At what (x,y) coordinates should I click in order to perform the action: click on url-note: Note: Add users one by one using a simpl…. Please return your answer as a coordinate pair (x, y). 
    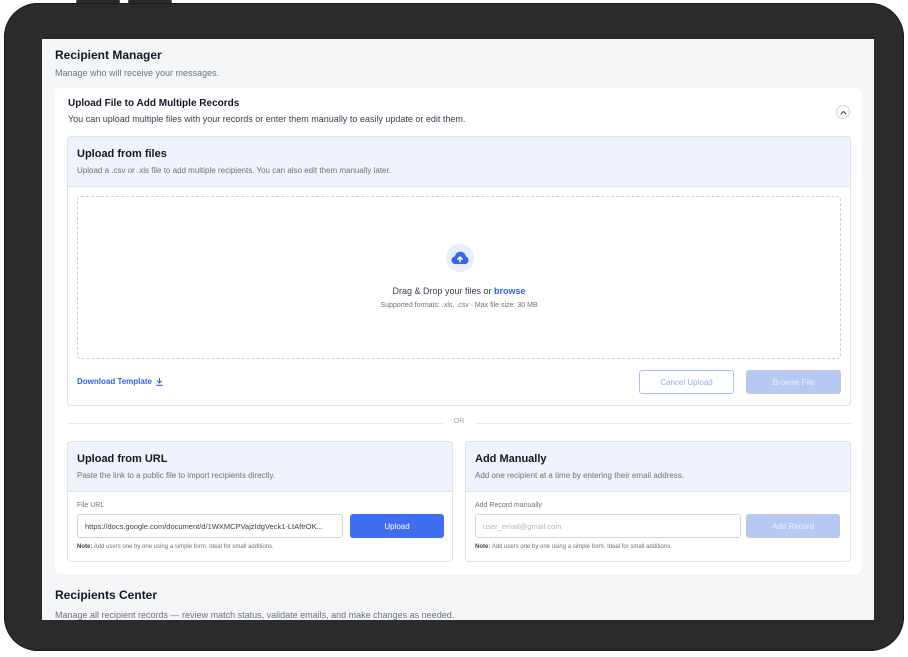
    Looking at the image, I should click on (175, 547).